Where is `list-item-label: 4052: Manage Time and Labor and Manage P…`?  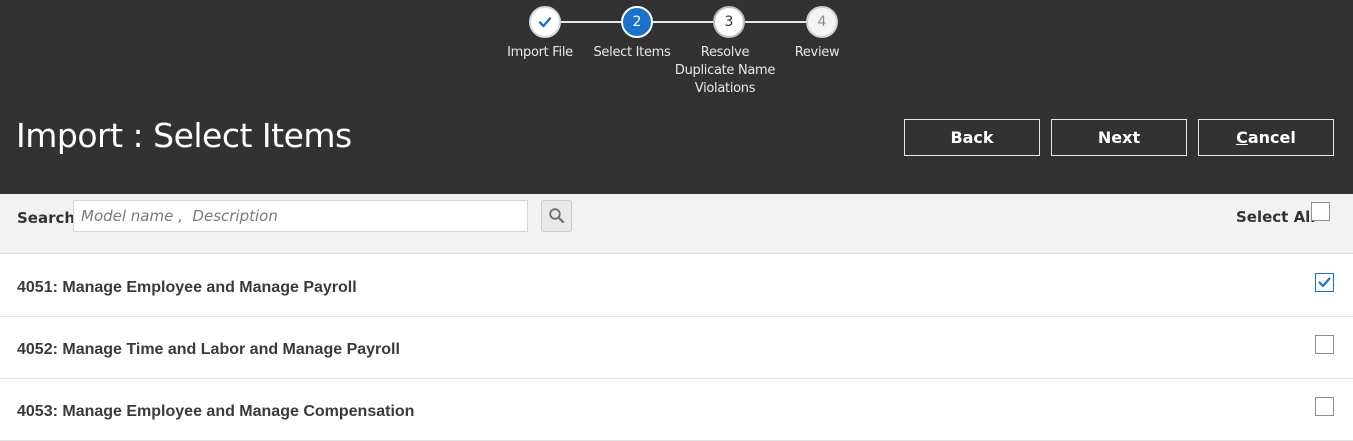
list-item-label: 4052: Manage Time and Labor and Manage P… is located at coordinates (208, 349).